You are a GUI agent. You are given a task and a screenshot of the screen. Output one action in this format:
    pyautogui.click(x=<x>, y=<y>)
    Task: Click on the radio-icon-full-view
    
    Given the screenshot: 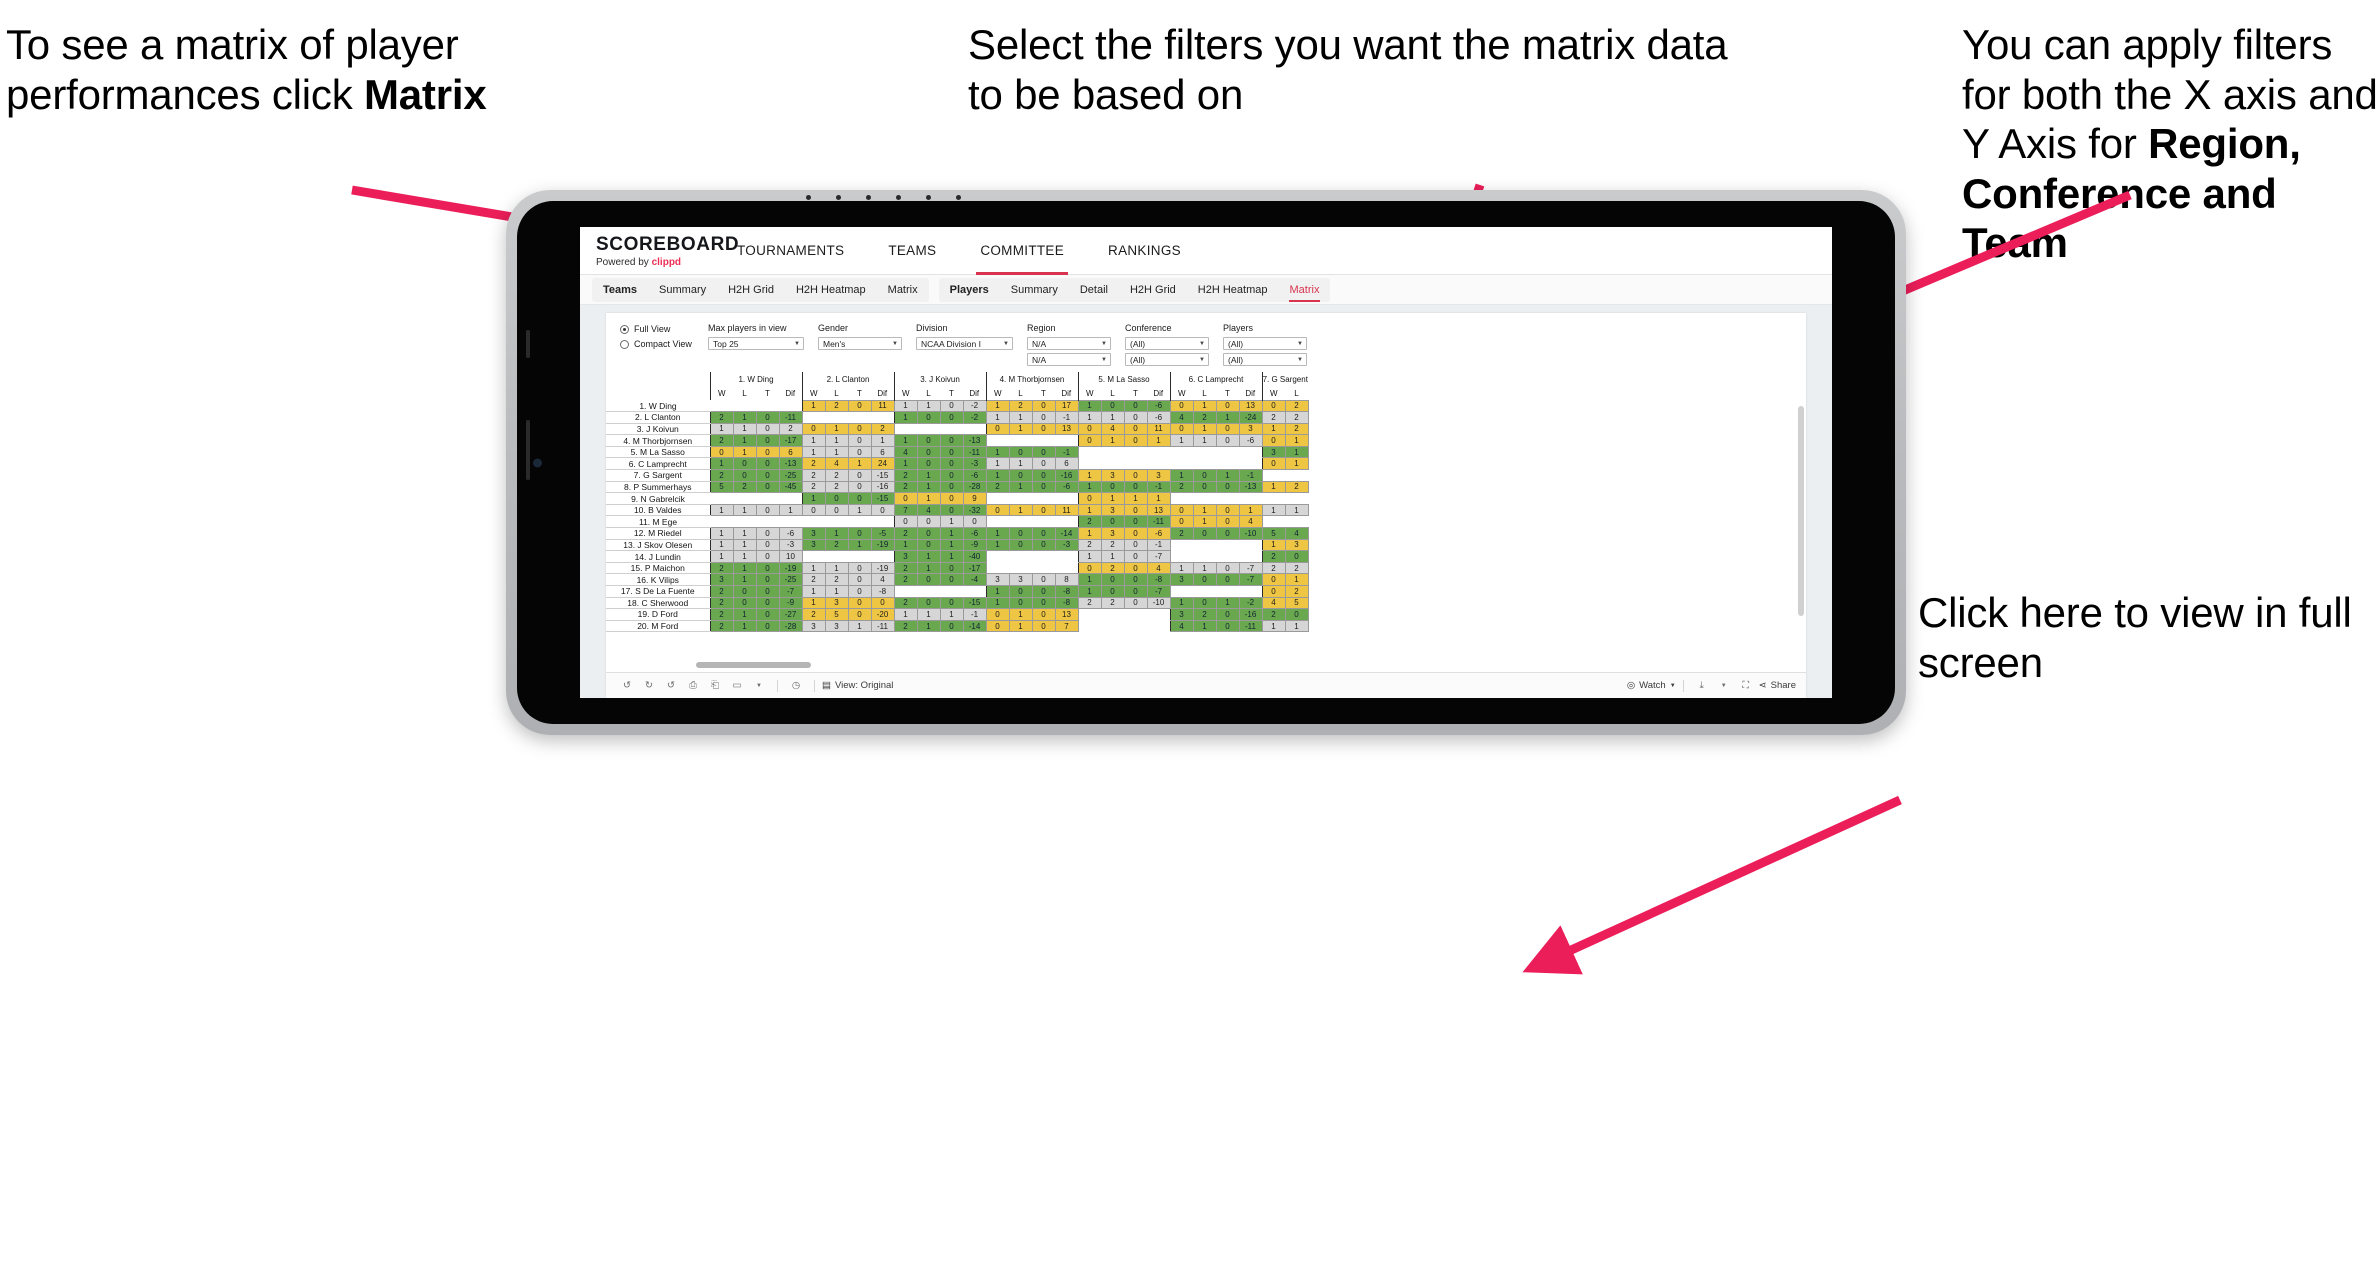 What is the action you would take?
    pyautogui.click(x=624, y=329)
    